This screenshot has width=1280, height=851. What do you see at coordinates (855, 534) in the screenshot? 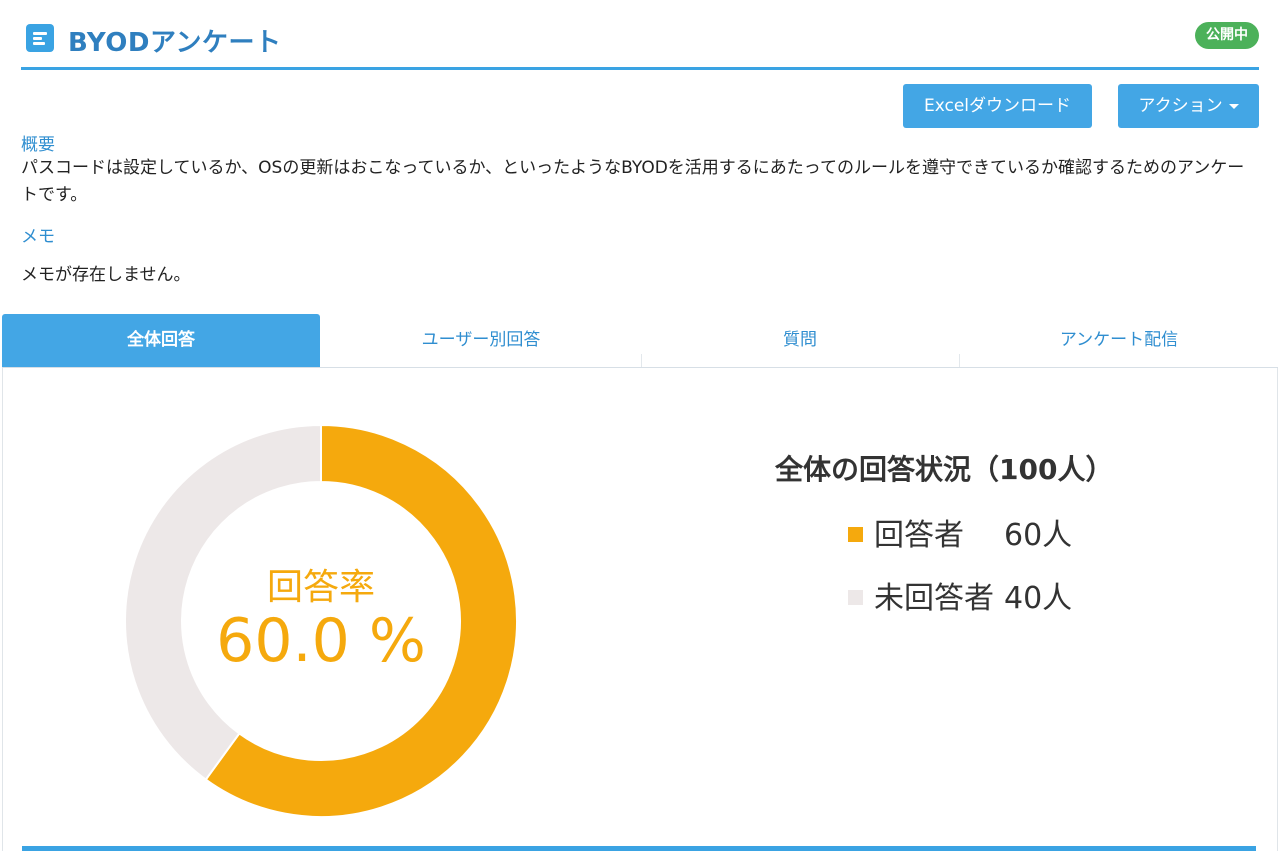
I see `answered-swatch` at bounding box center [855, 534].